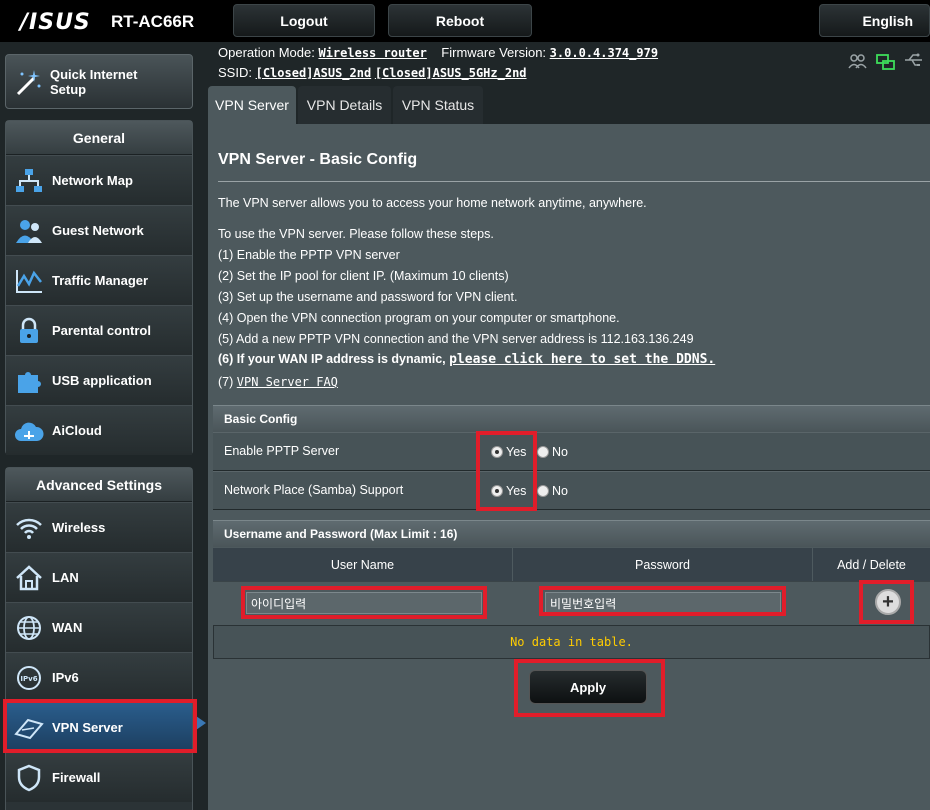  What do you see at coordinates (87, 727) in the screenshot?
I see `sidebar-item-label: VPN Server` at bounding box center [87, 727].